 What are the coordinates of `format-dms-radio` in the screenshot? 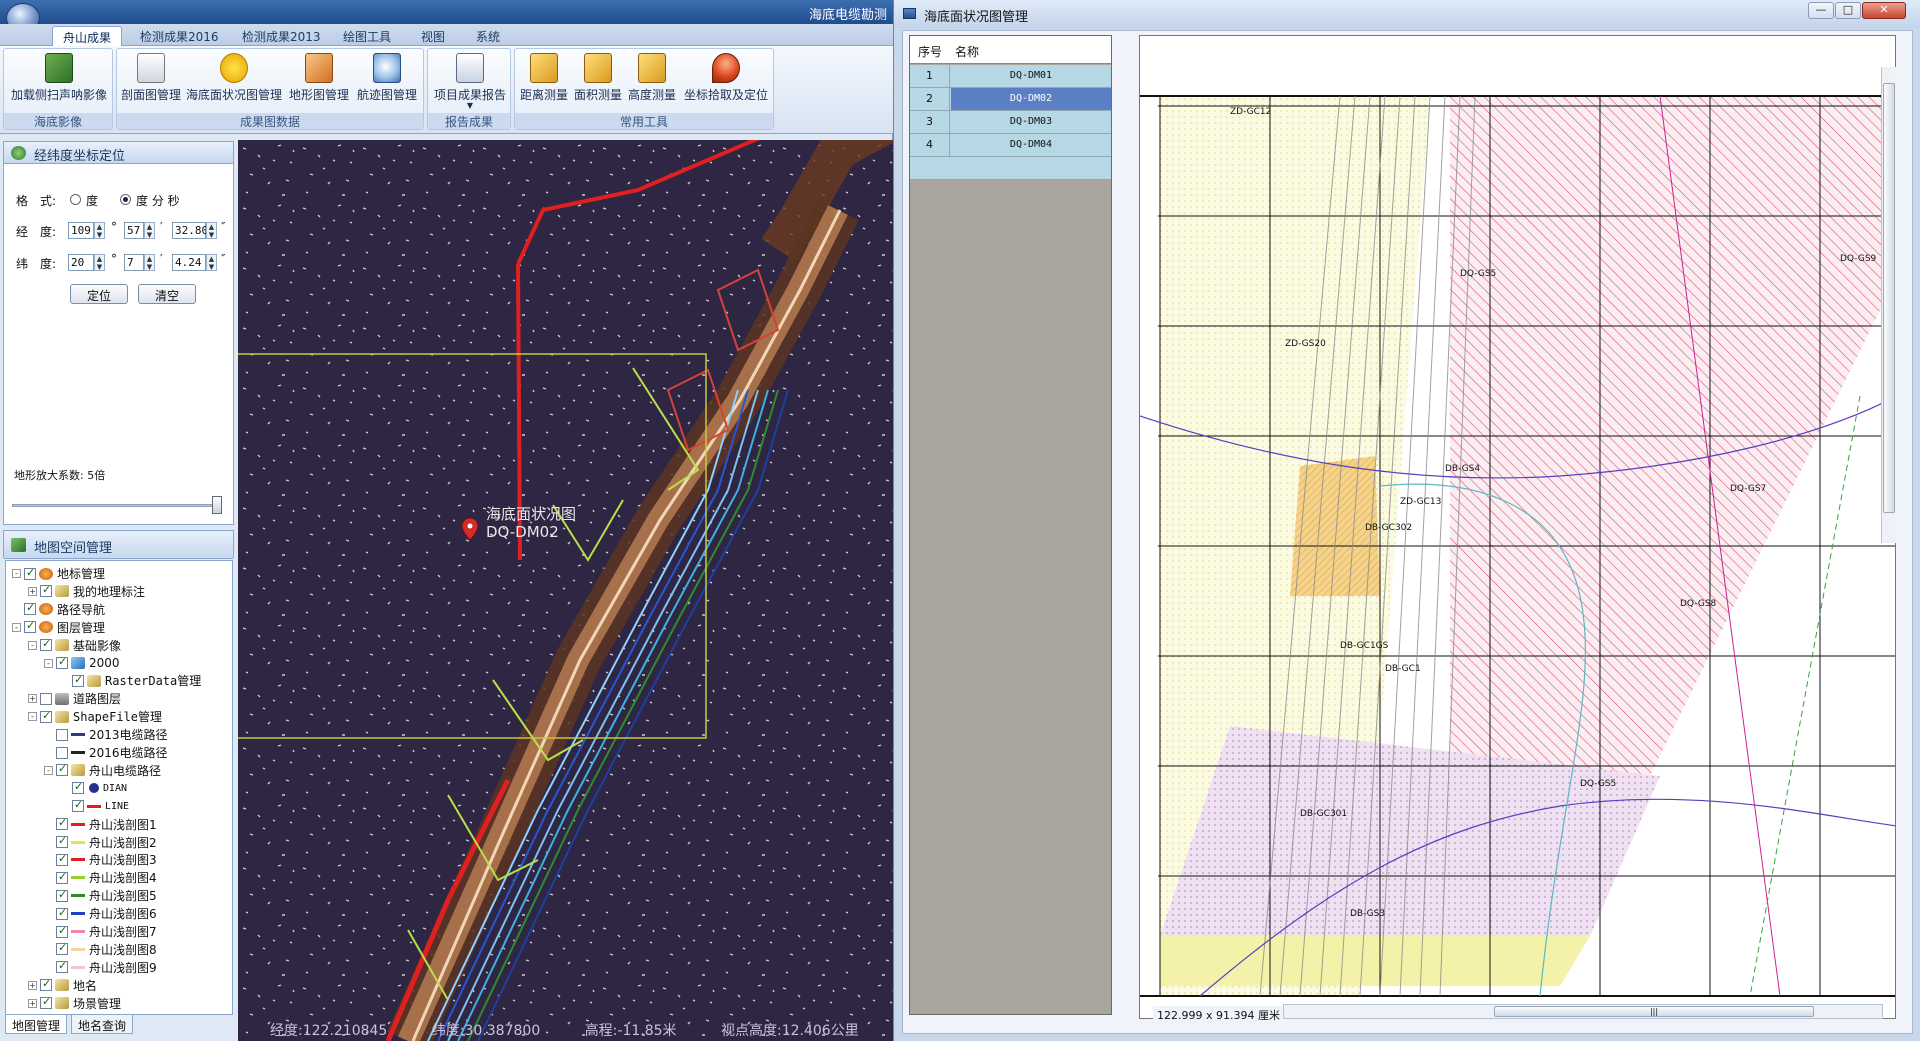 It's located at (125, 199).